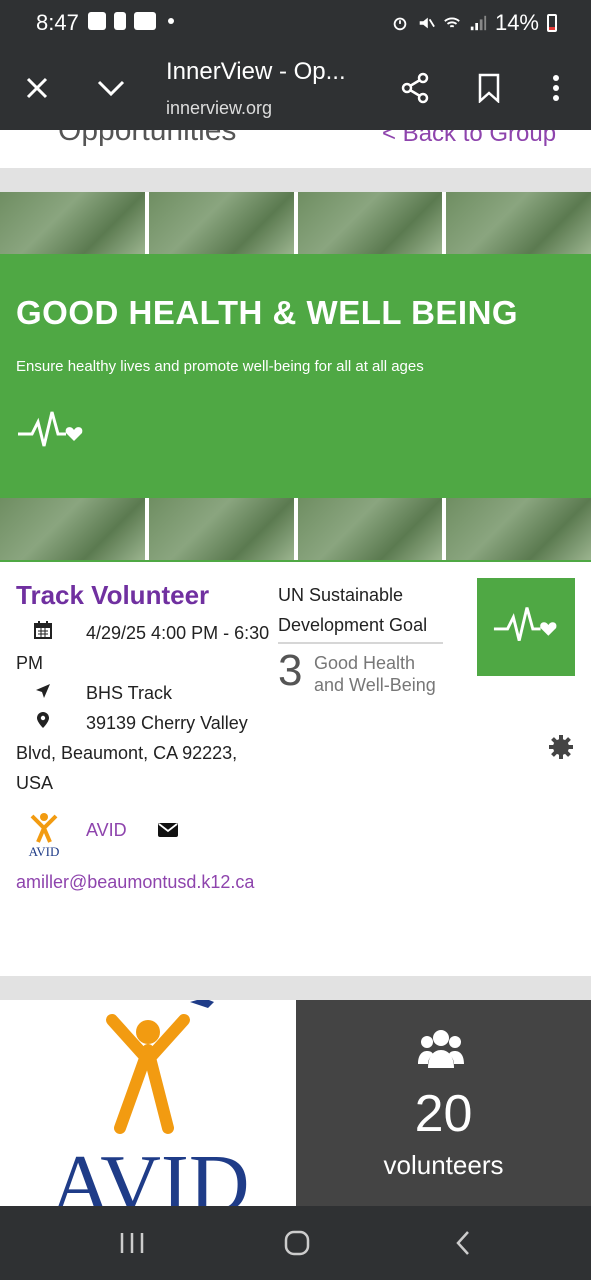  What do you see at coordinates (295, 223) in the screenshot?
I see `photo-strip-top` at bounding box center [295, 223].